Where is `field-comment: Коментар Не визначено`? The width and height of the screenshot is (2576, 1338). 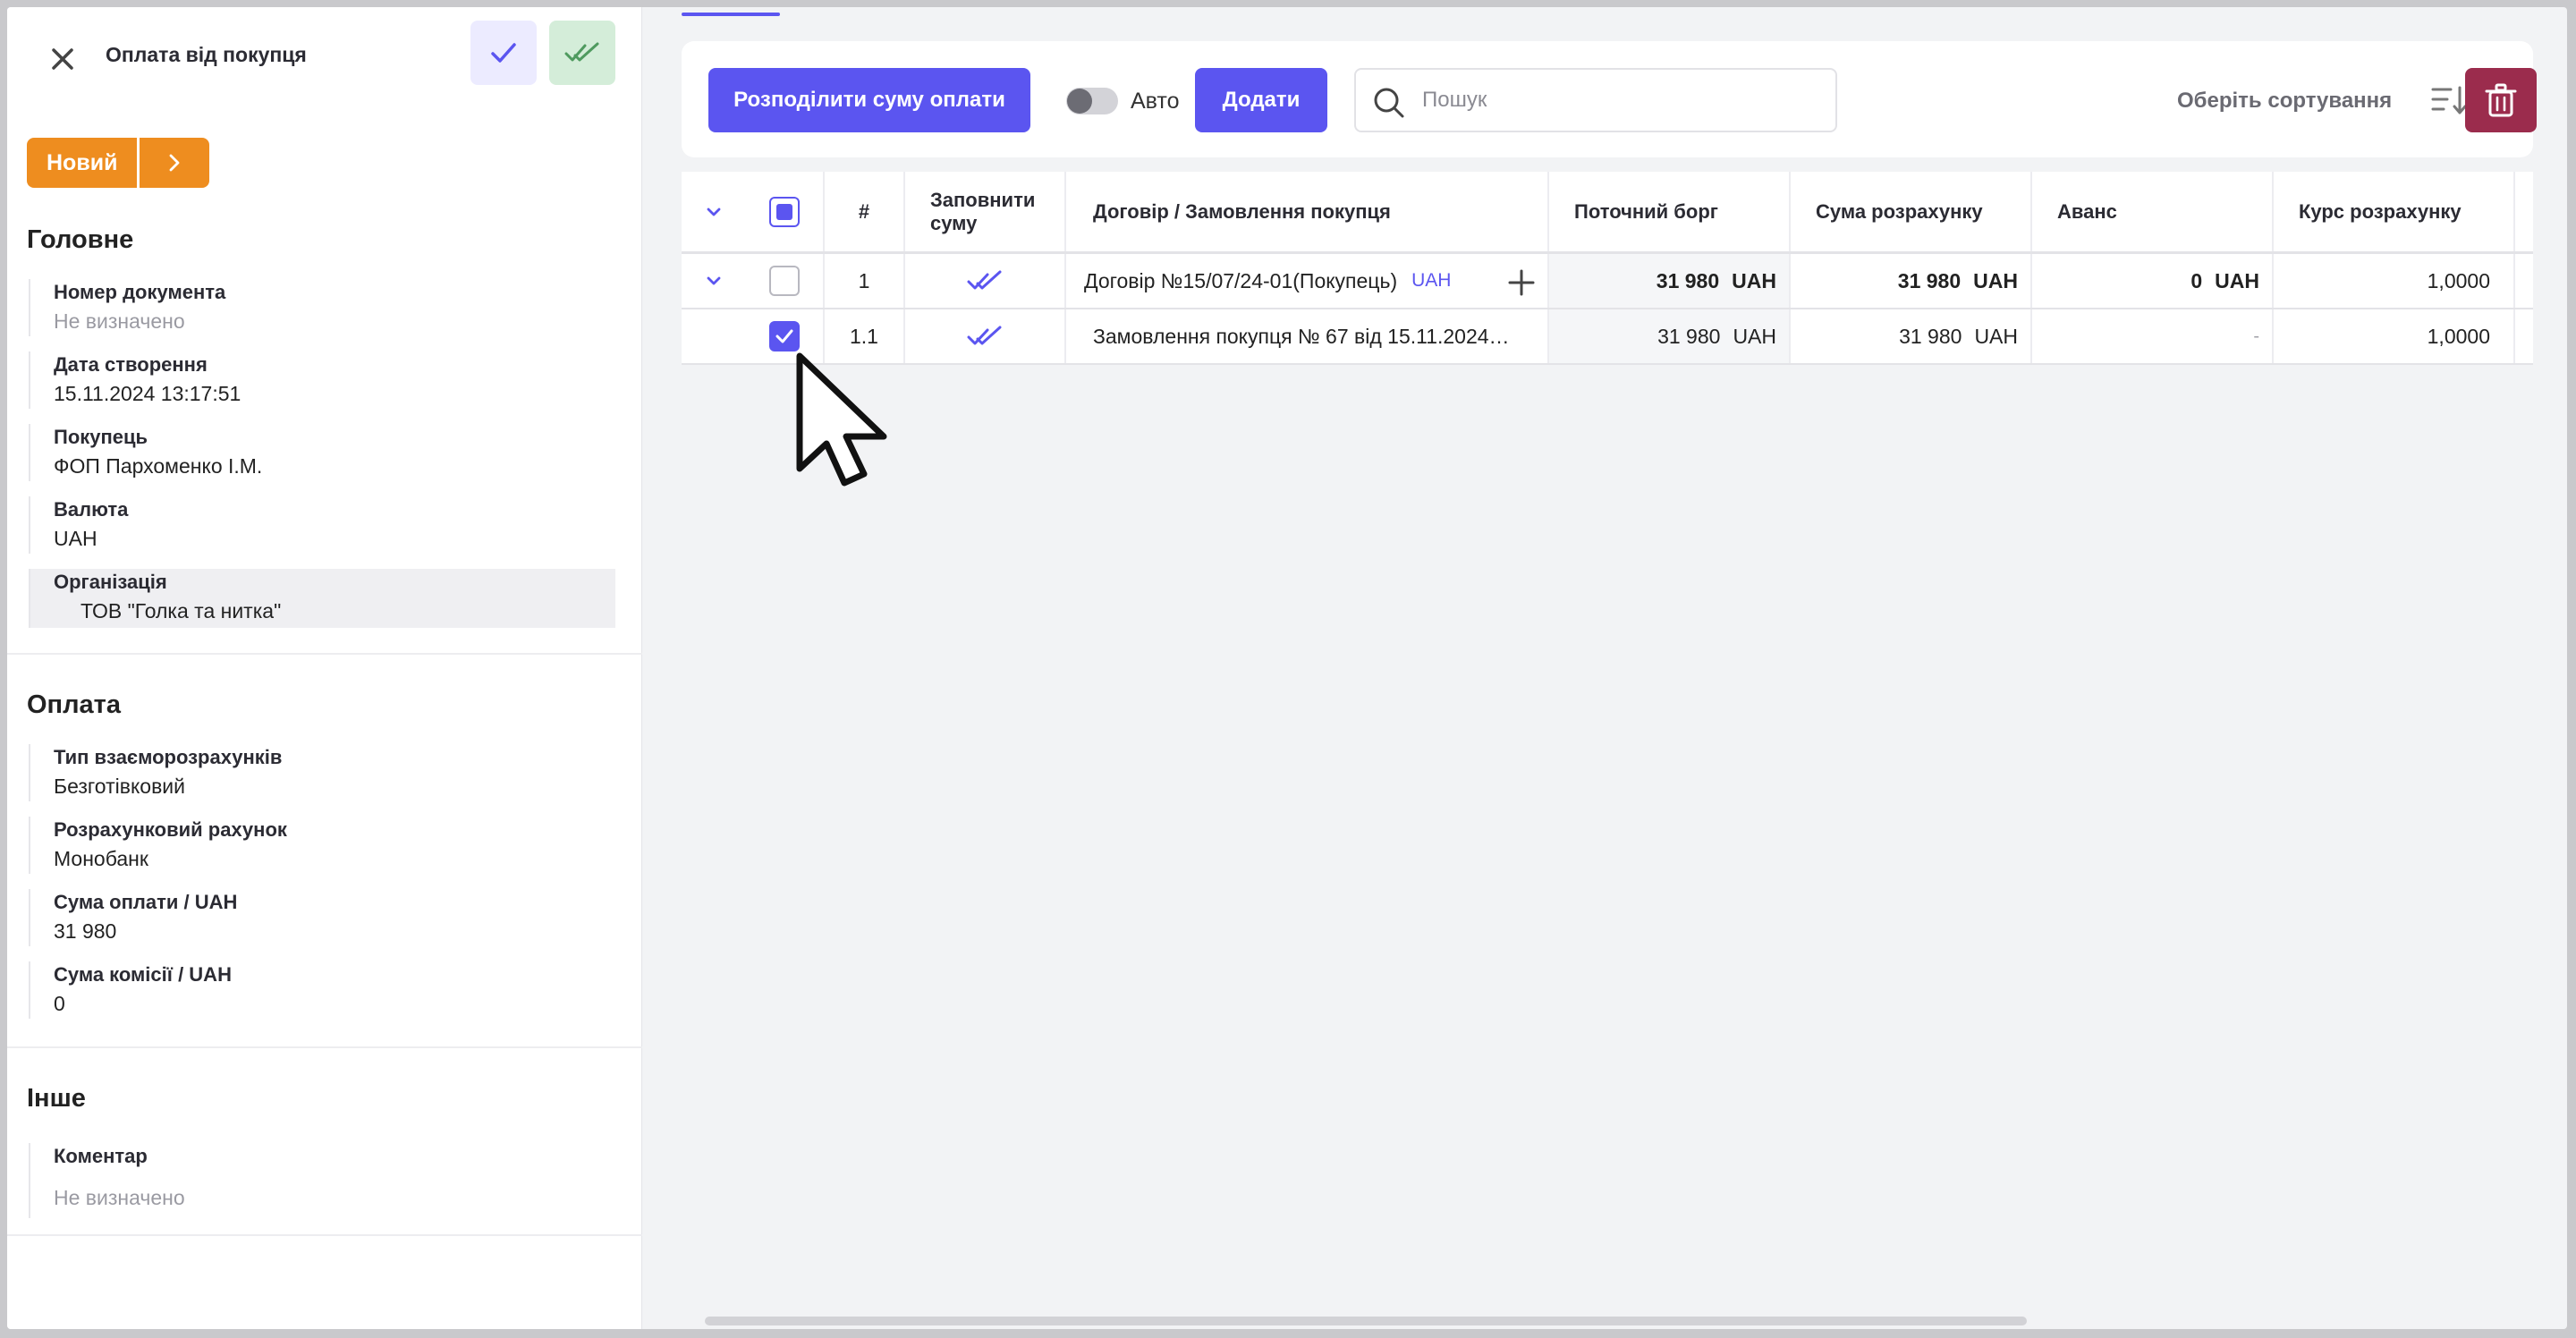 field-comment: Коментар Не визначено is located at coordinates (322, 1180).